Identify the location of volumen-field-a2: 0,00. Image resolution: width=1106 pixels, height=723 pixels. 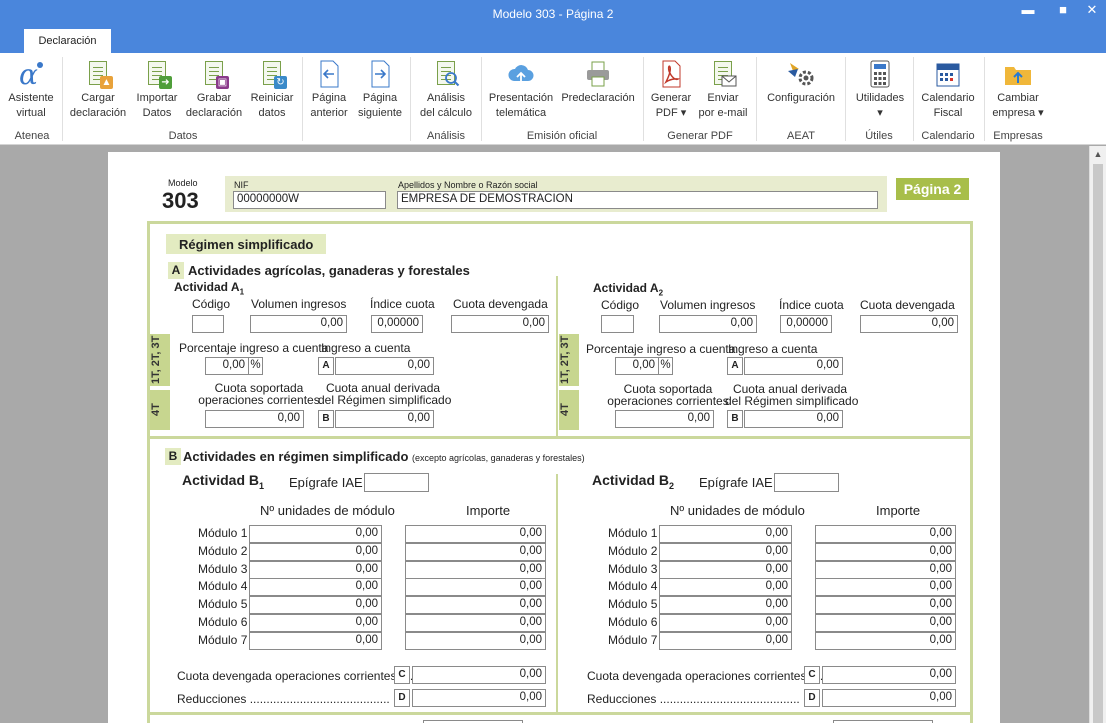
(708, 324).